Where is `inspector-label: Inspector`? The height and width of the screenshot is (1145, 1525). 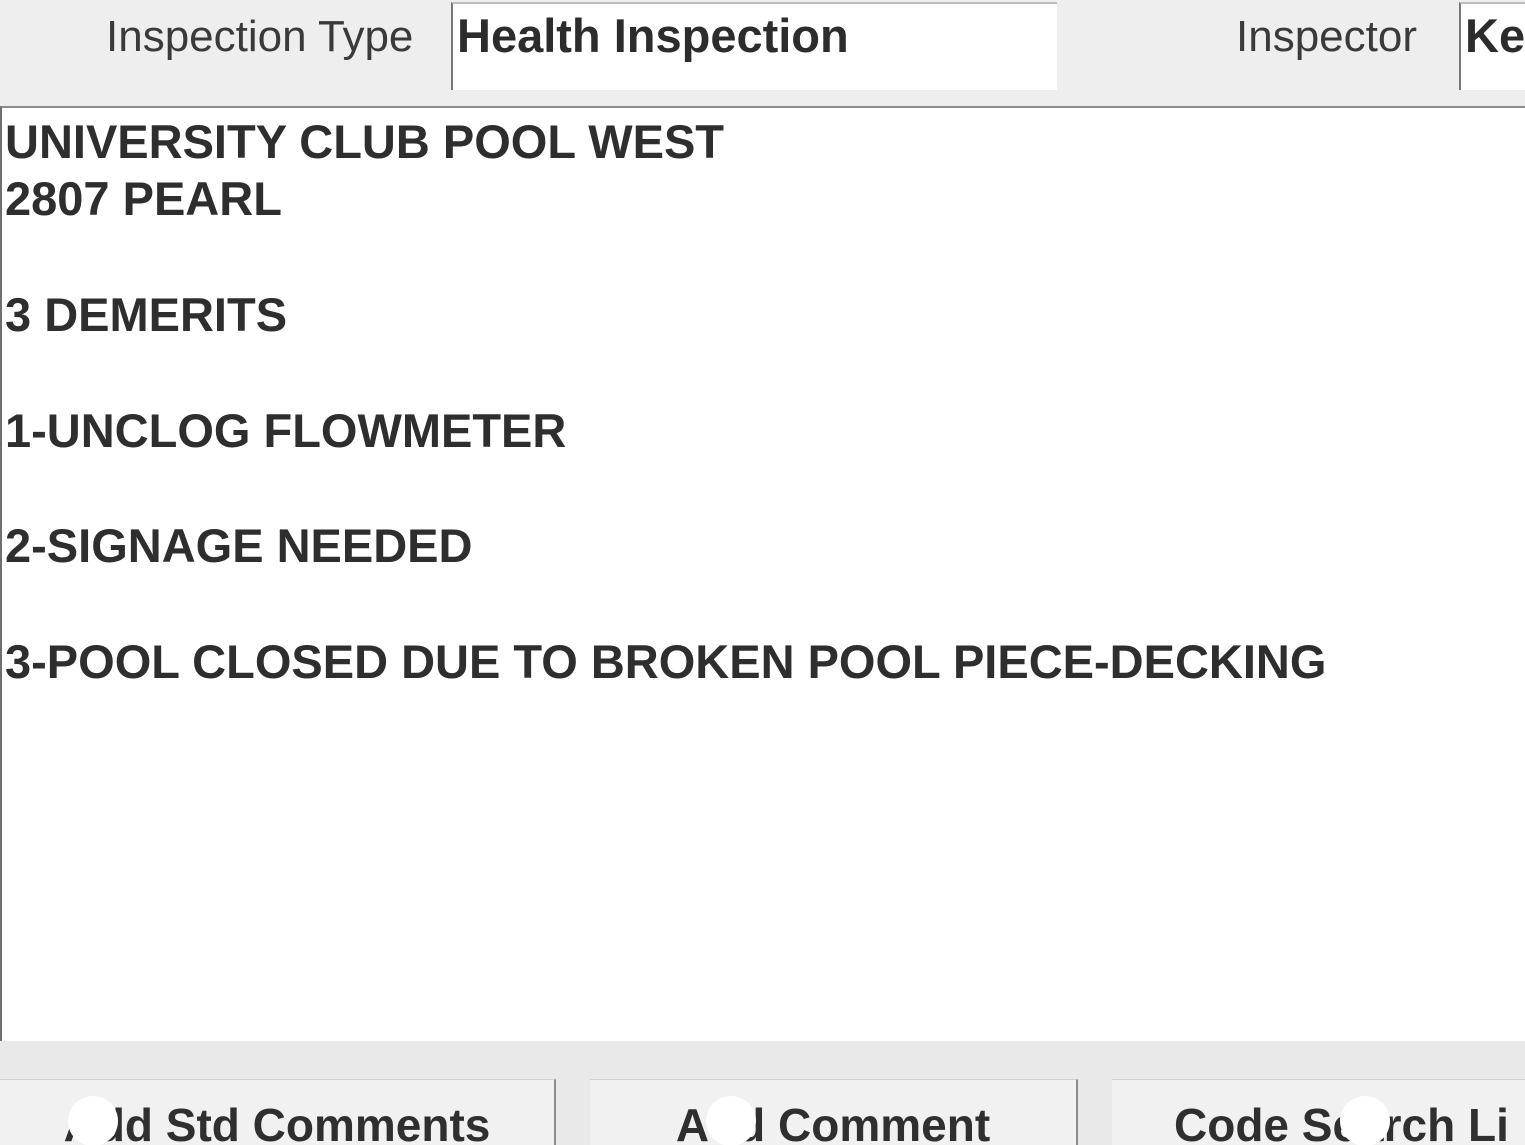
inspector-label: Inspector is located at coordinates (1326, 36).